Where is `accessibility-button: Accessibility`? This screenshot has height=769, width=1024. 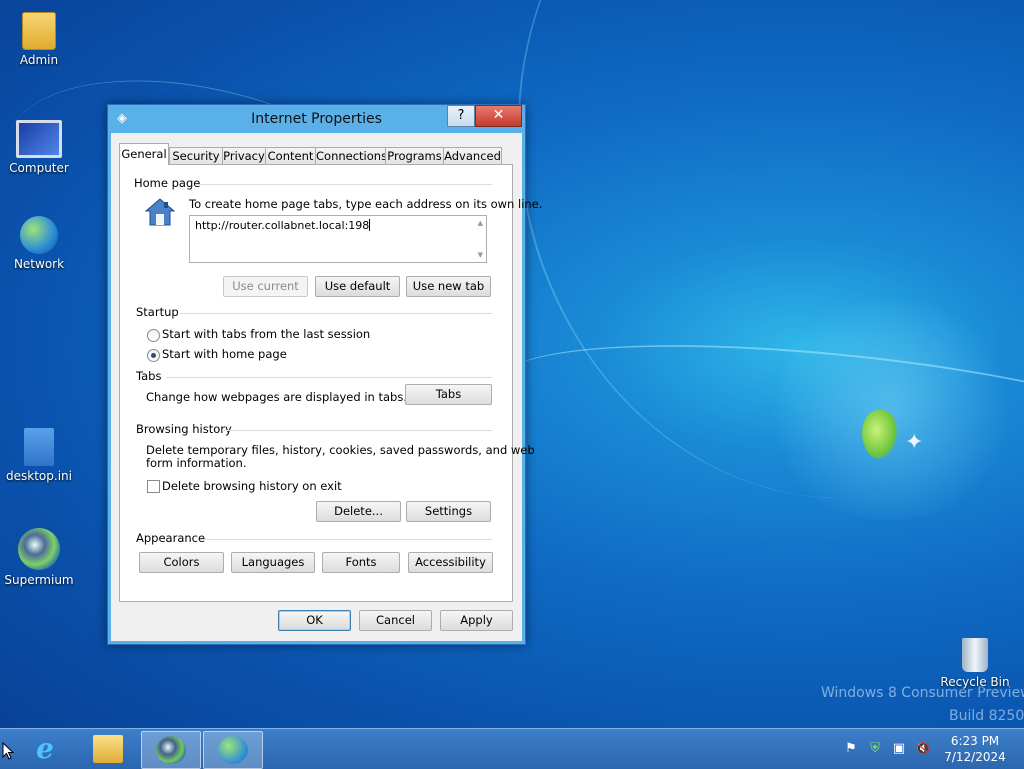 accessibility-button: Accessibility is located at coordinates (450, 562).